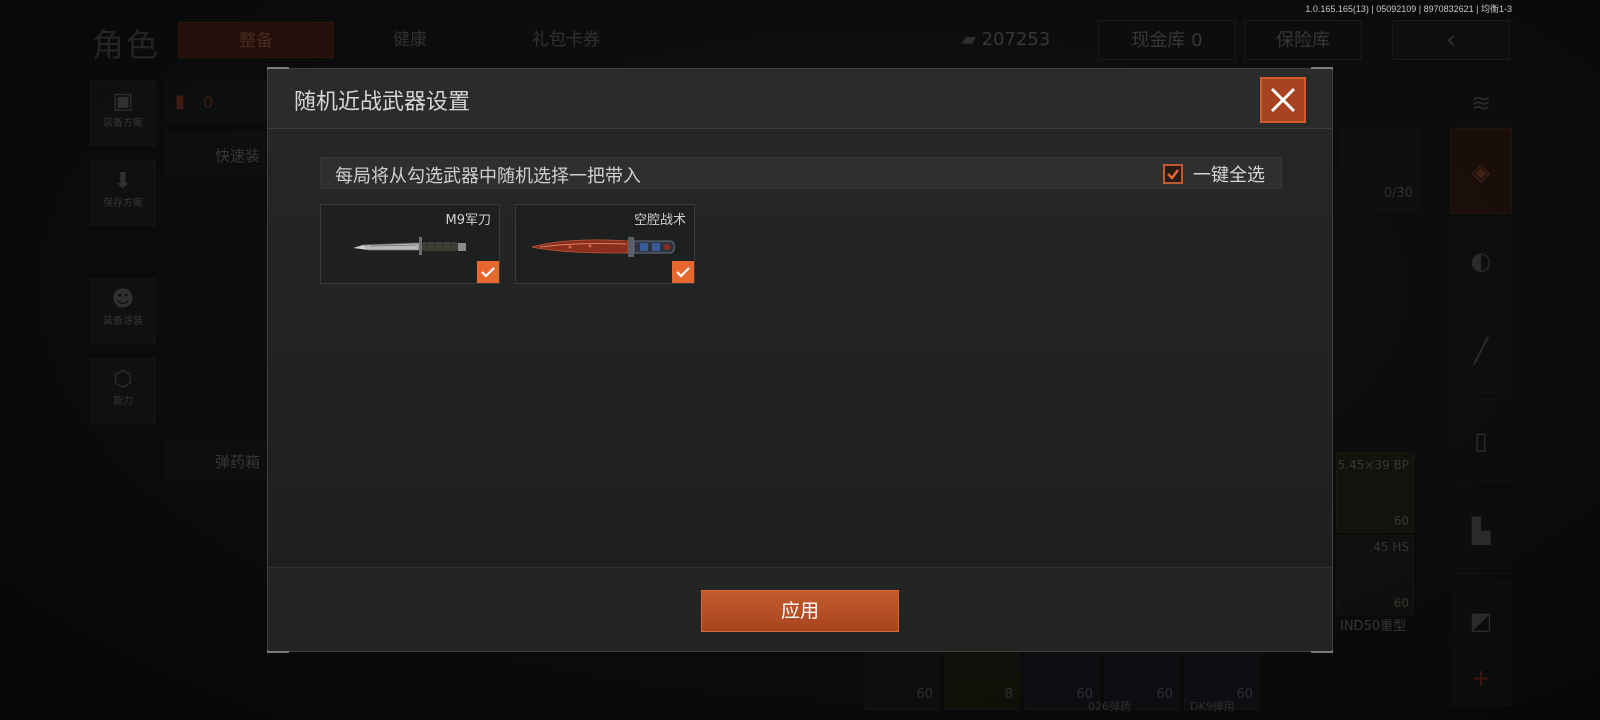 The width and height of the screenshot is (1600, 720). I want to click on weapon-name: M9军刀, so click(468, 220).